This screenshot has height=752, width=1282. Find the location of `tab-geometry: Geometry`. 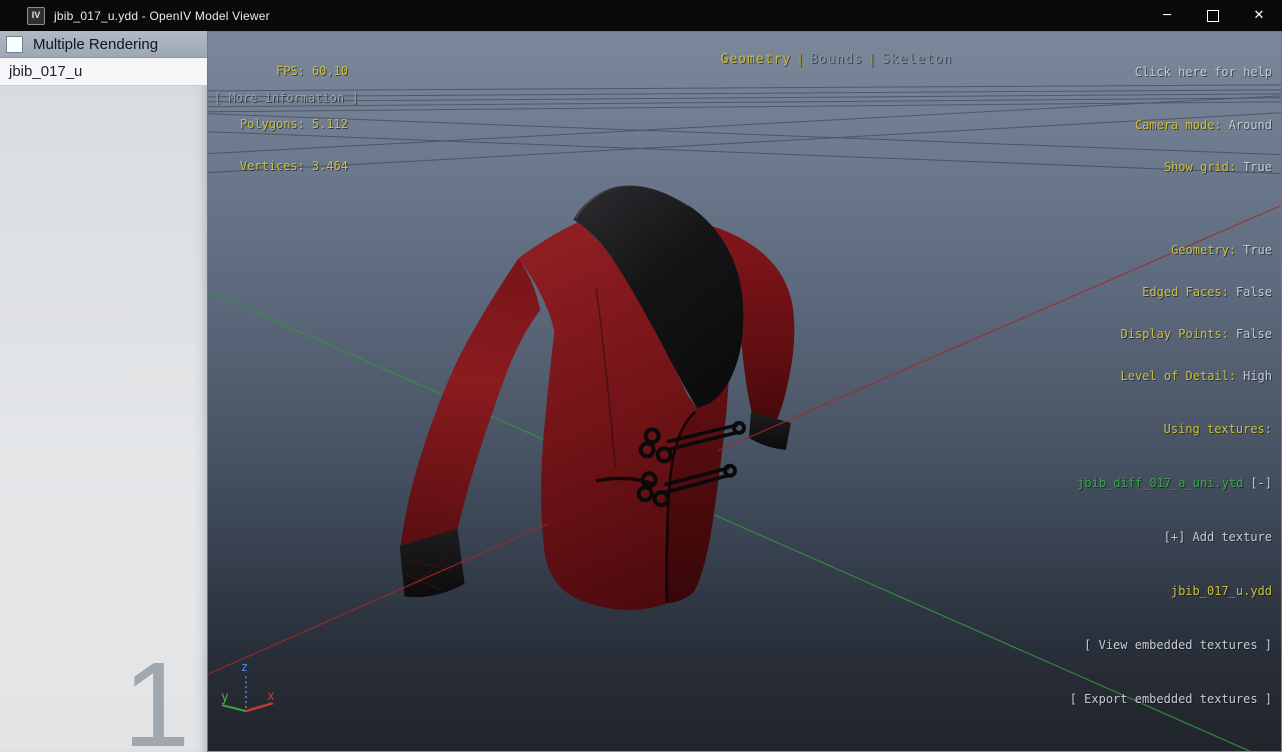

tab-geometry: Geometry is located at coordinates (756, 59).